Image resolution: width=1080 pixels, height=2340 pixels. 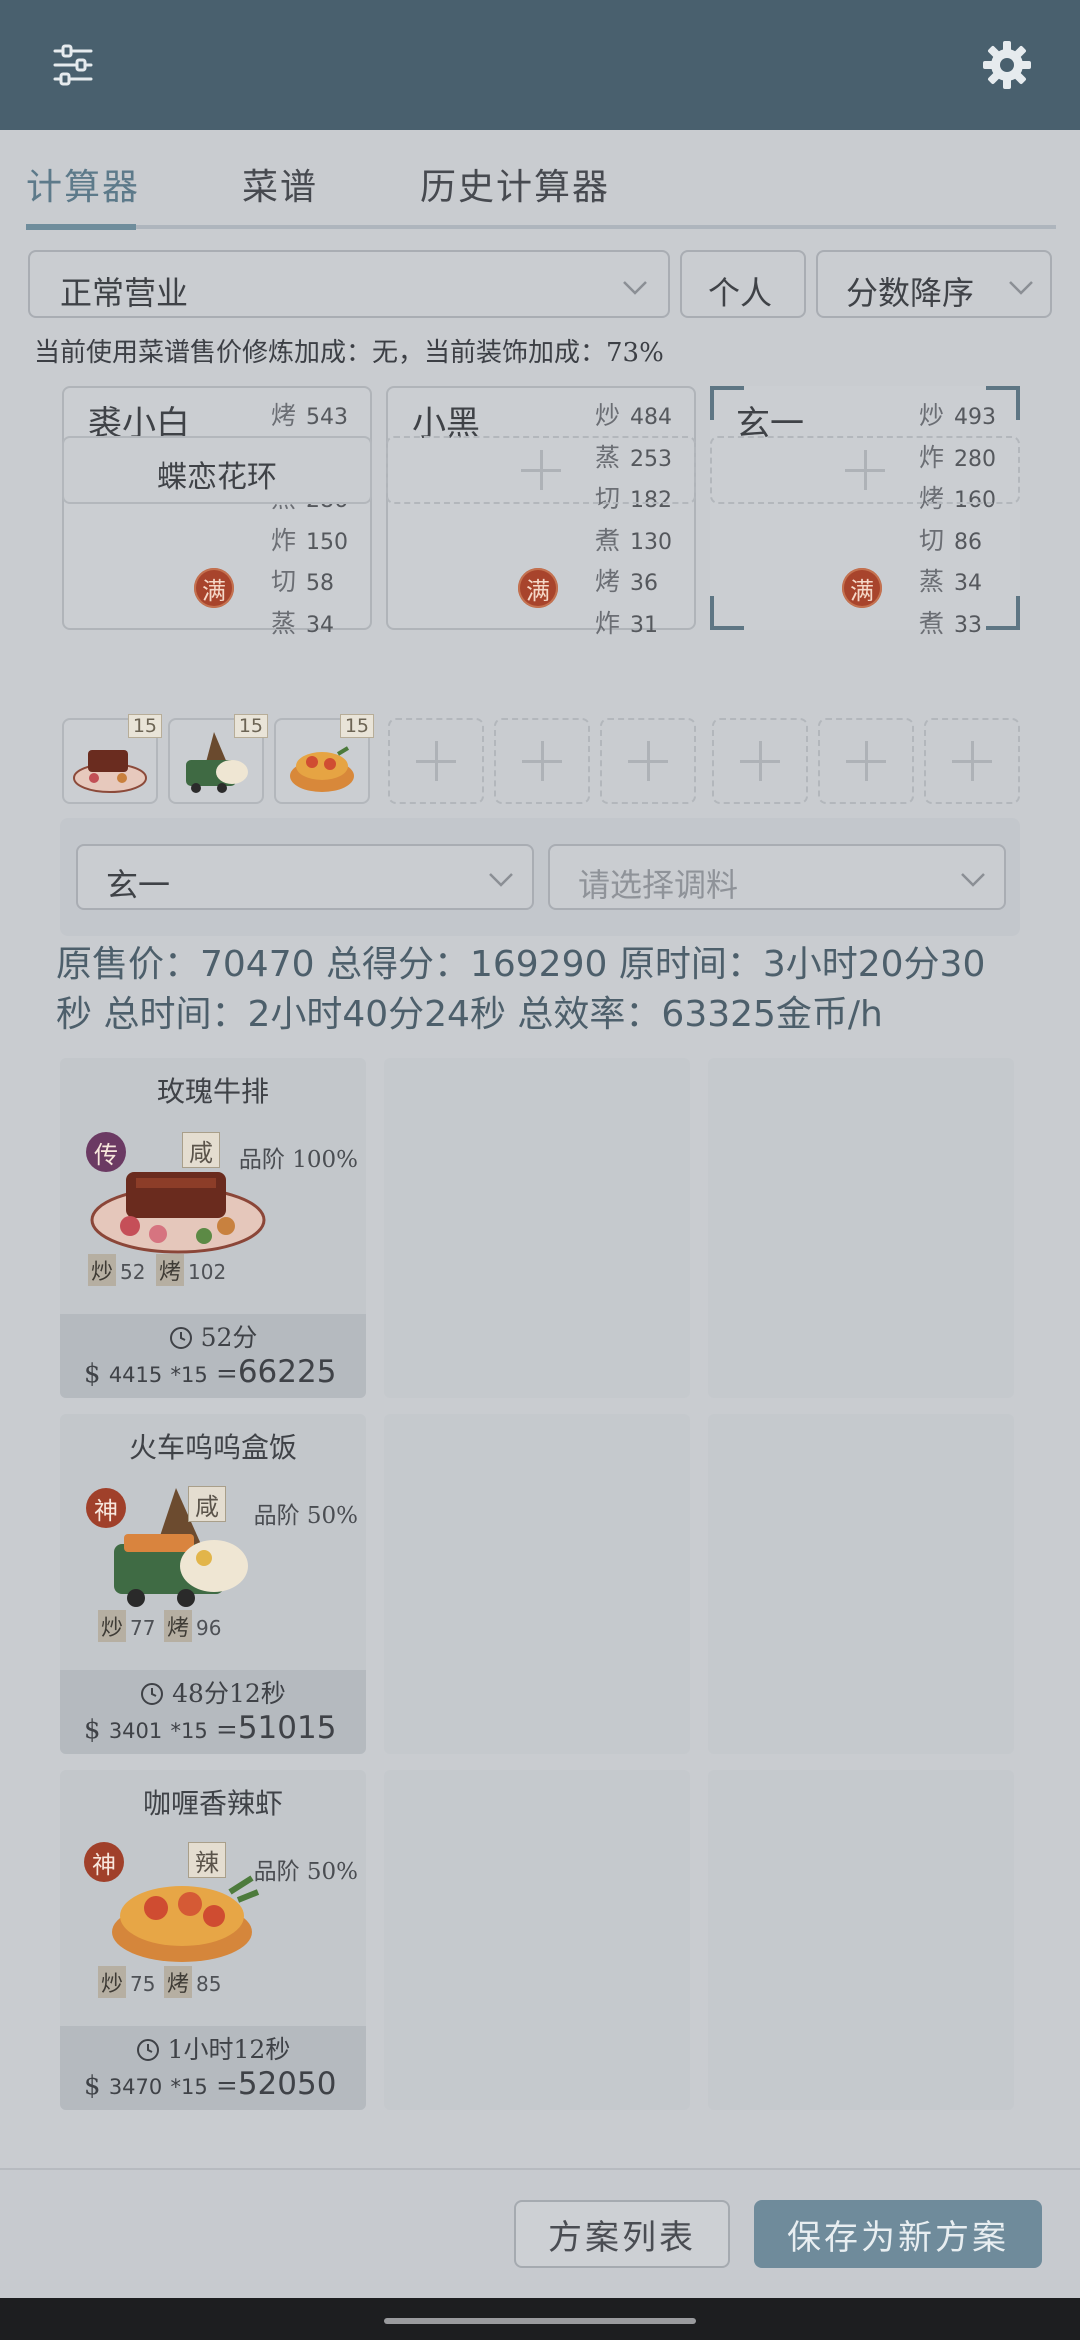 I want to click on skill-type: 切, so click(x=931, y=540).